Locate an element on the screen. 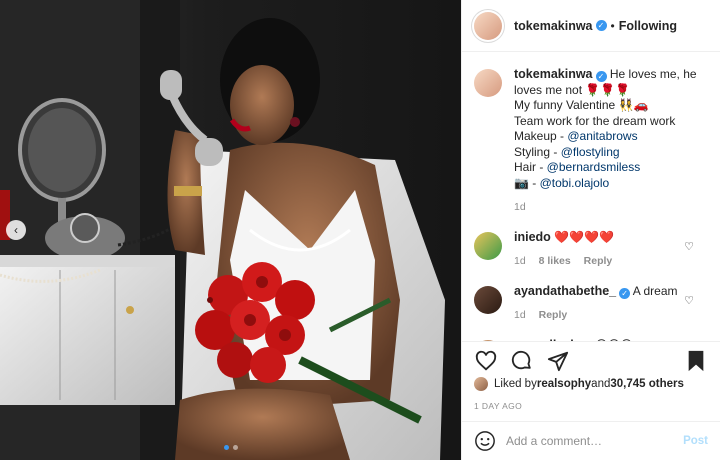  comment-username: ayandathabethe_ is located at coordinates (565, 291).